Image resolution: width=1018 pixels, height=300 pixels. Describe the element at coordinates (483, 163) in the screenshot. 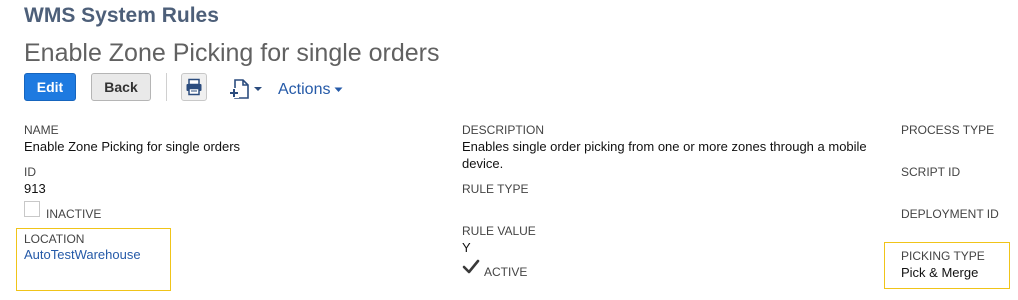

I see `description-value-line2: device.` at that location.